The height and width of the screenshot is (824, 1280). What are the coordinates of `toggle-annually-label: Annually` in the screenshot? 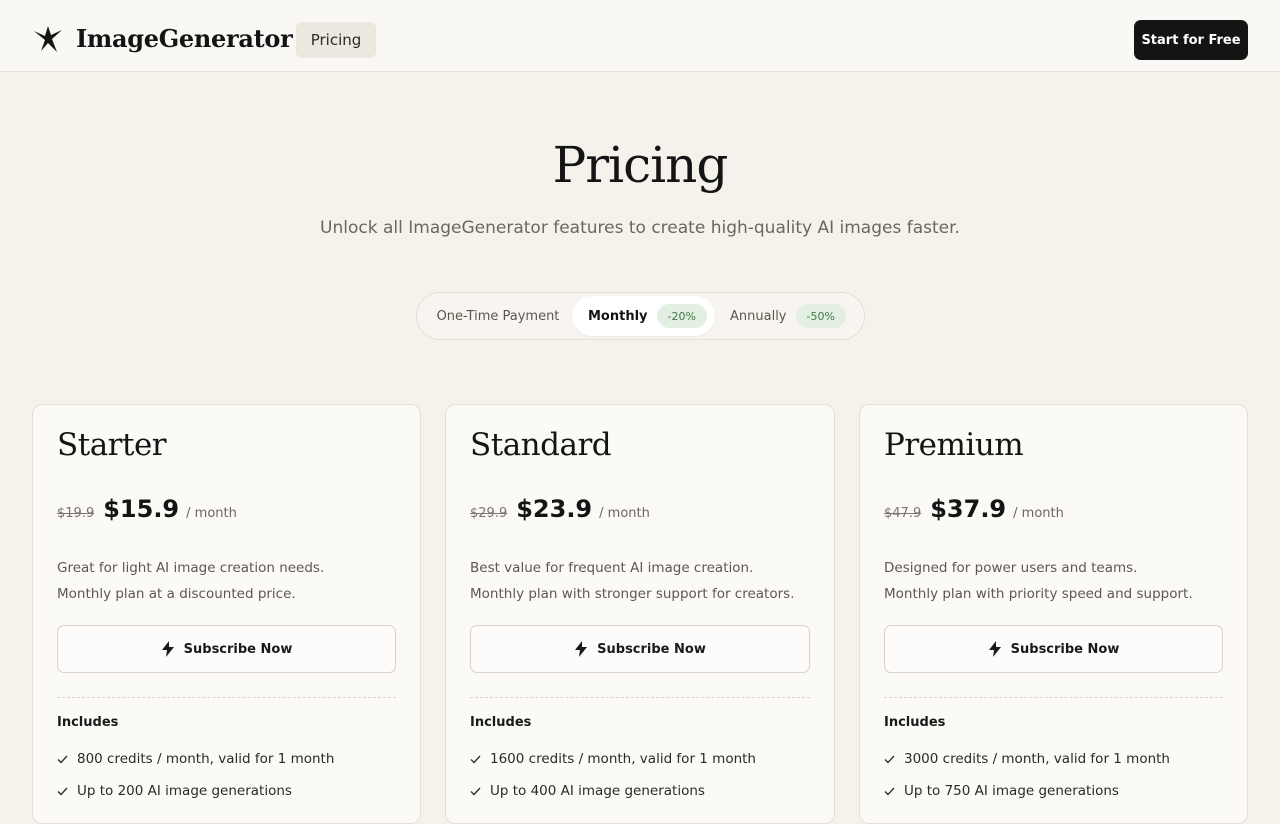 It's located at (758, 316).